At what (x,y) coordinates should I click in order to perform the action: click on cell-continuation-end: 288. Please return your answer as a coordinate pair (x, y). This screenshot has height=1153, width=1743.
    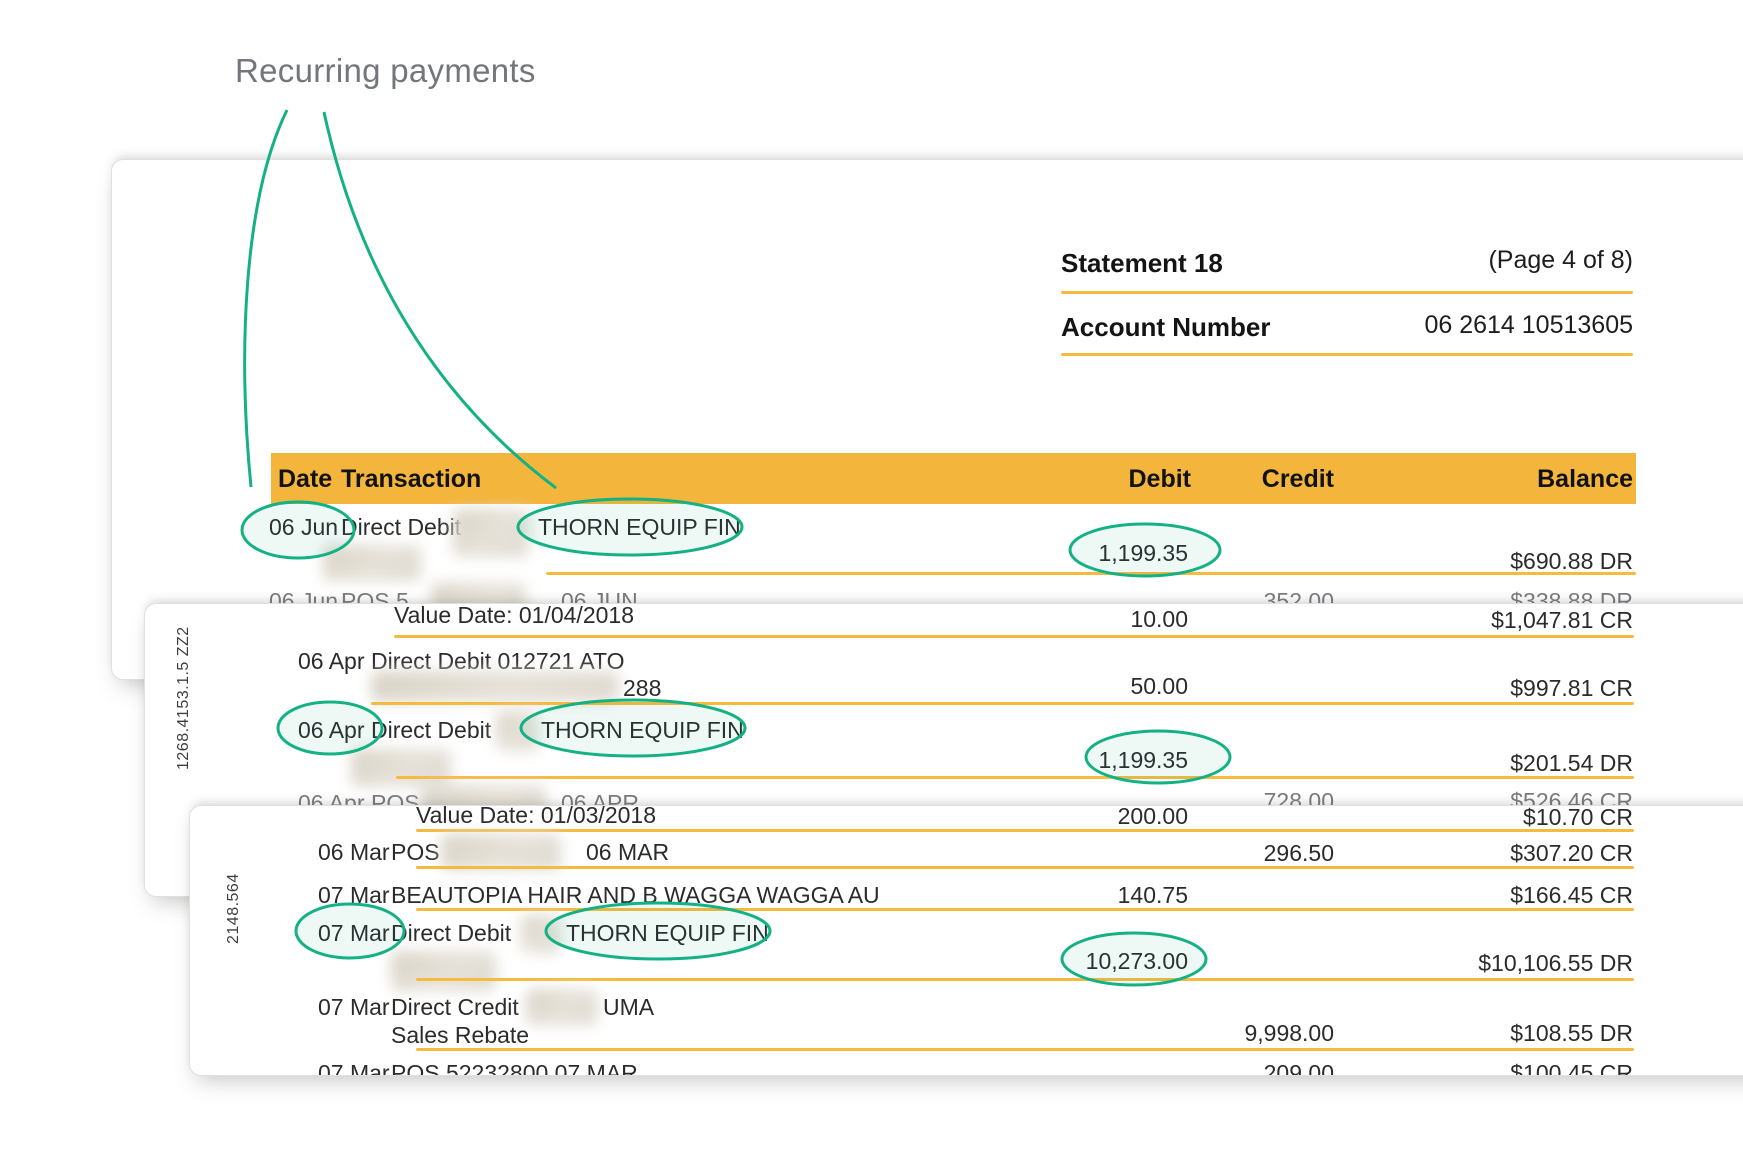
    Looking at the image, I should click on (642, 688).